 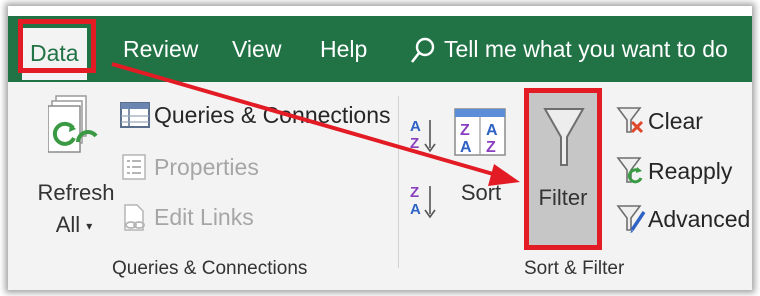 What do you see at coordinates (210, 268) in the screenshot?
I see `queries-group-label: Queries & Connections` at bounding box center [210, 268].